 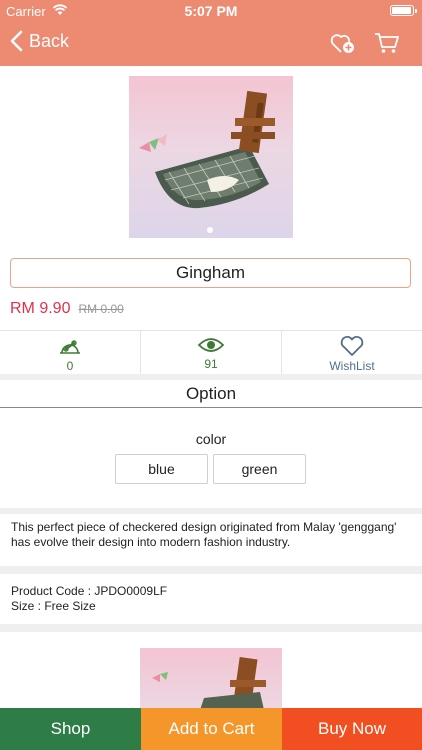 I want to click on option-group-label: color, so click(x=211, y=439).